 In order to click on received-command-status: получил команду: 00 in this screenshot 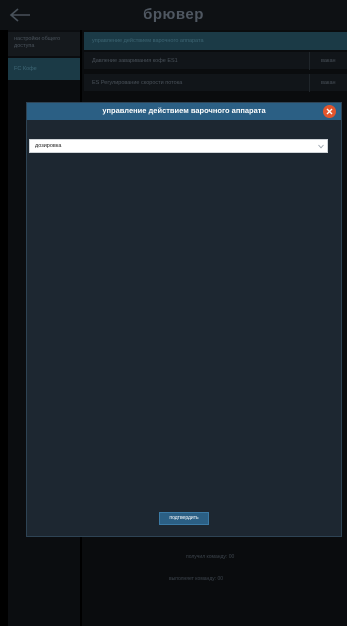, I will do `click(210, 557)`.